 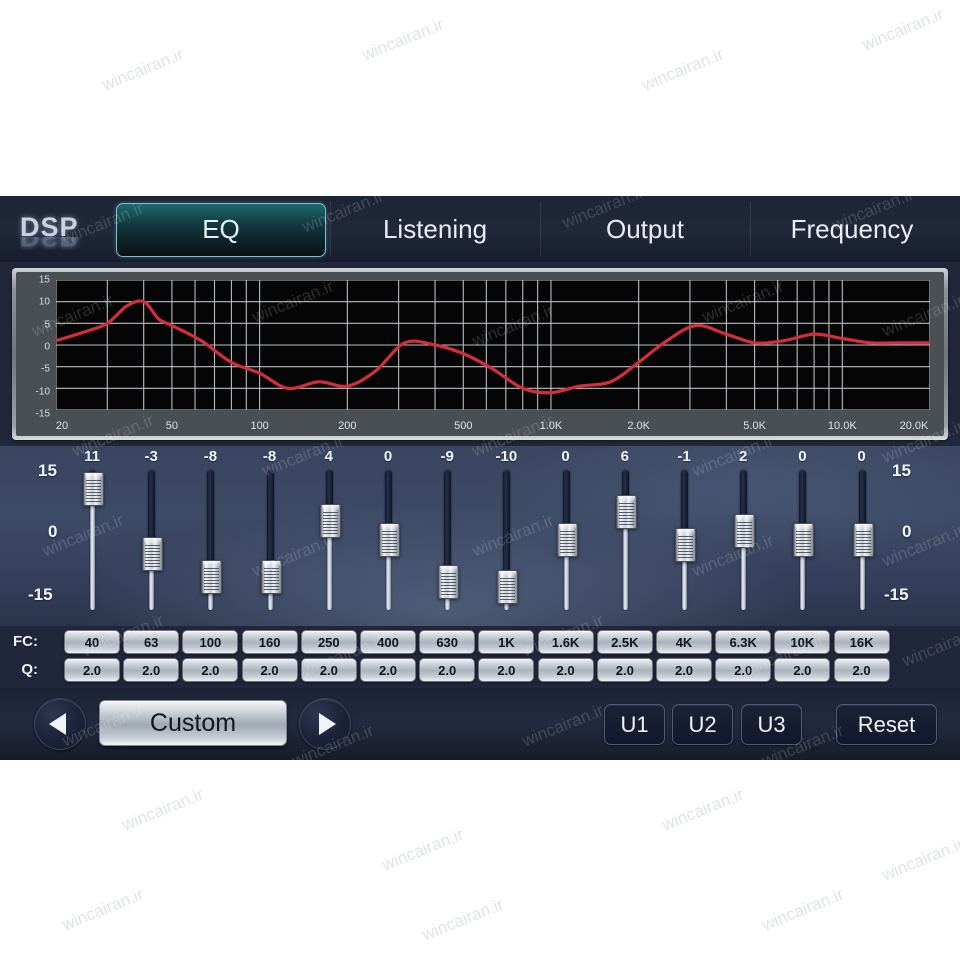 What do you see at coordinates (645, 229) in the screenshot?
I see `tab-output: Output` at bounding box center [645, 229].